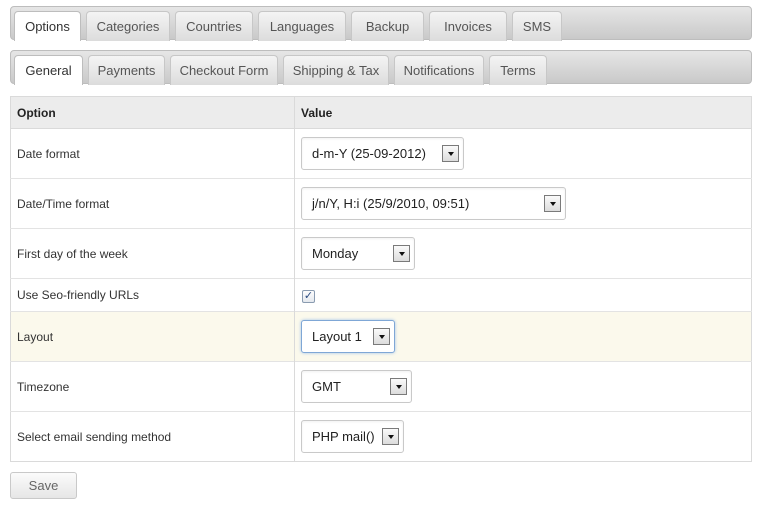  Describe the element at coordinates (43, 485) in the screenshot. I see `save-button: Save` at that location.